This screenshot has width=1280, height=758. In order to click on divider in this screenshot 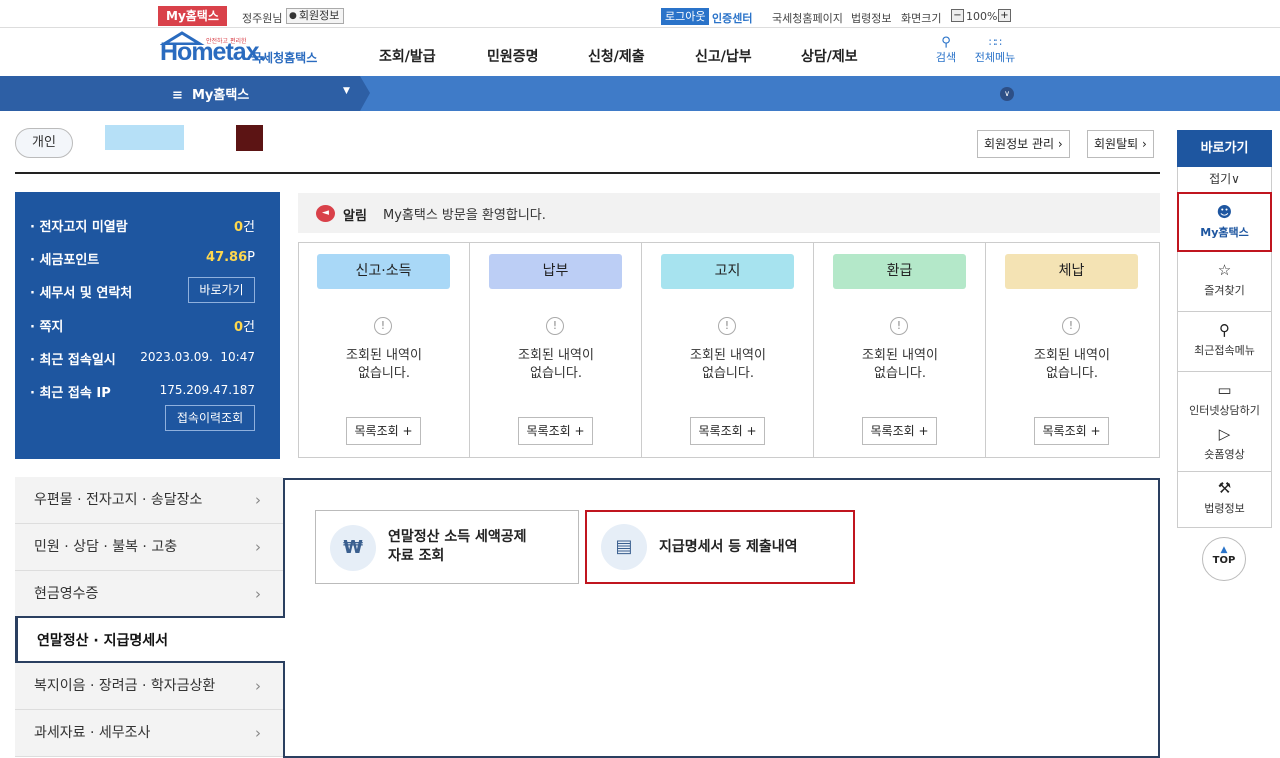, I will do `click(587, 173)`.